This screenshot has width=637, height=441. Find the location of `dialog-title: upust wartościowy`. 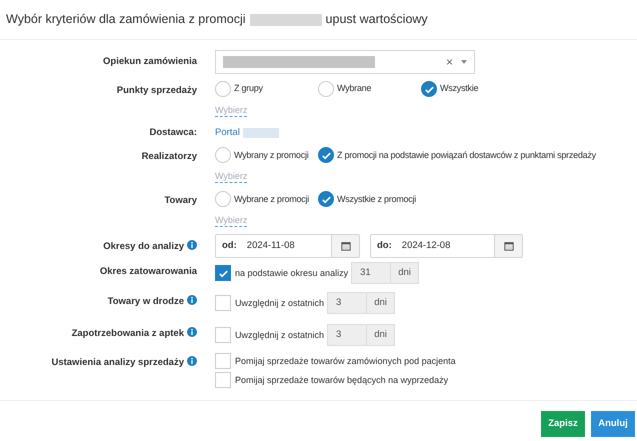

dialog-title: upust wartościowy is located at coordinates (377, 19).